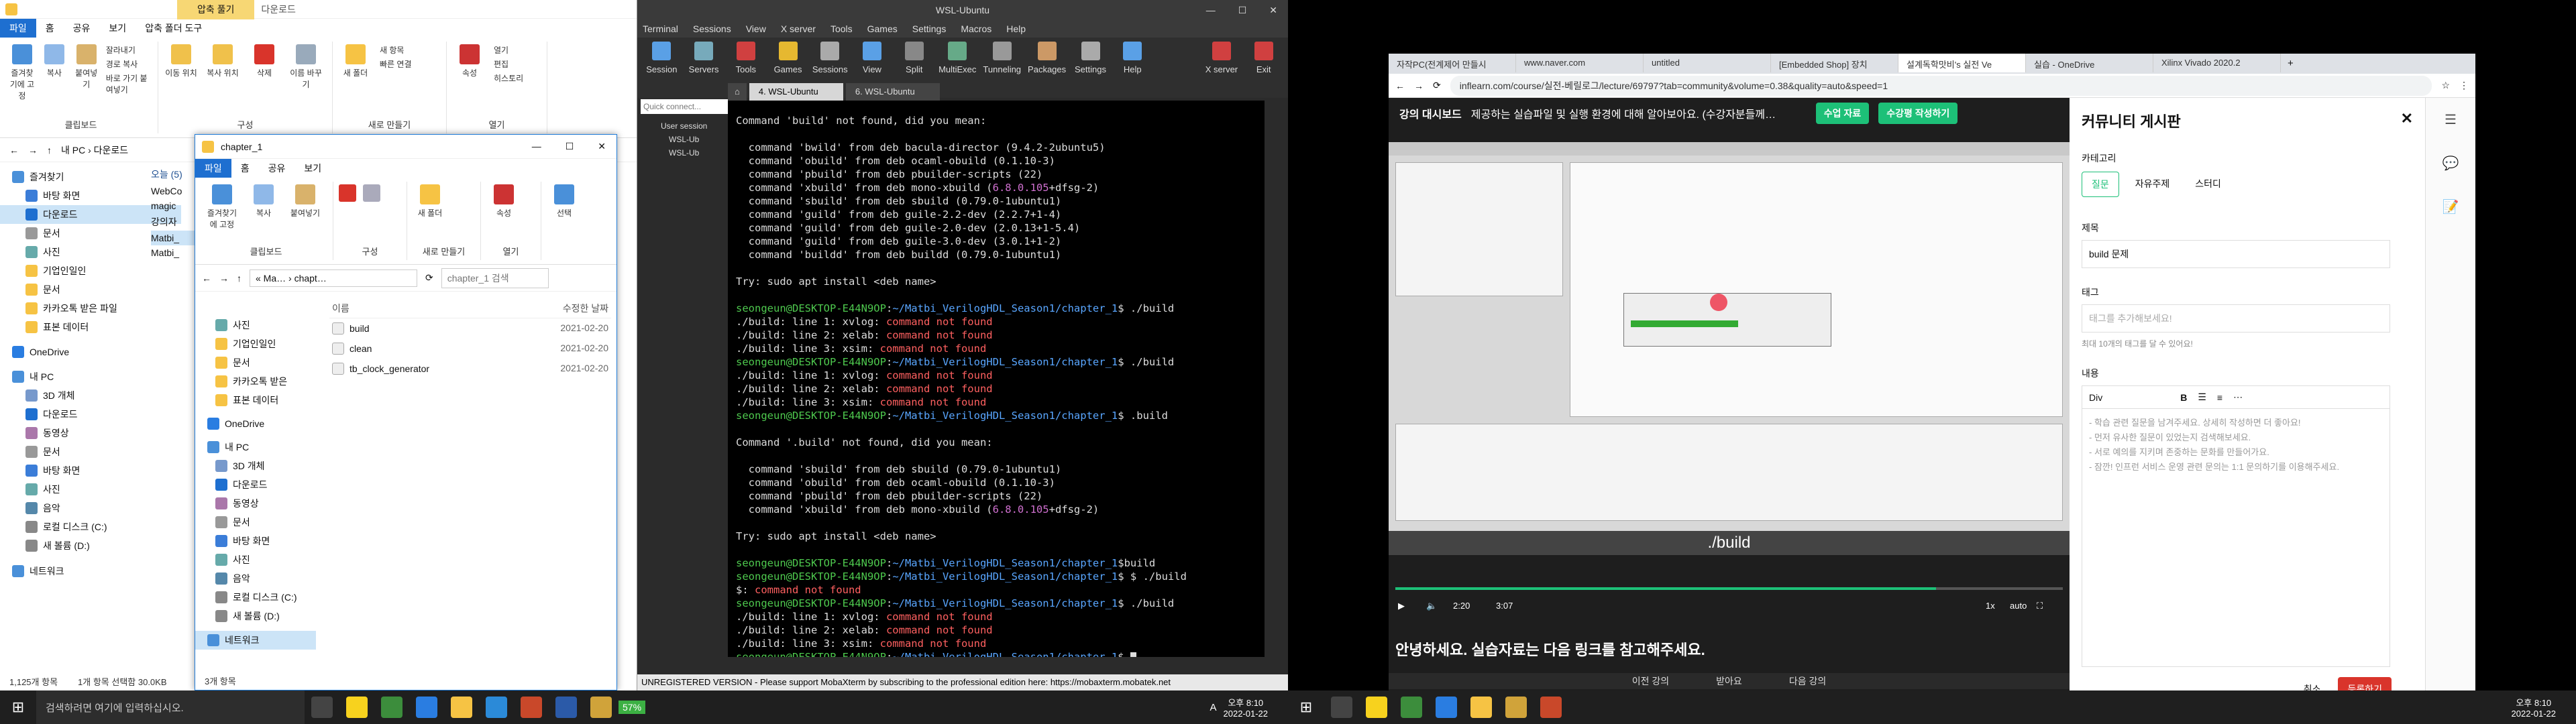  What do you see at coordinates (1090, 68) in the screenshot?
I see `tool-settings: Settings` at bounding box center [1090, 68].